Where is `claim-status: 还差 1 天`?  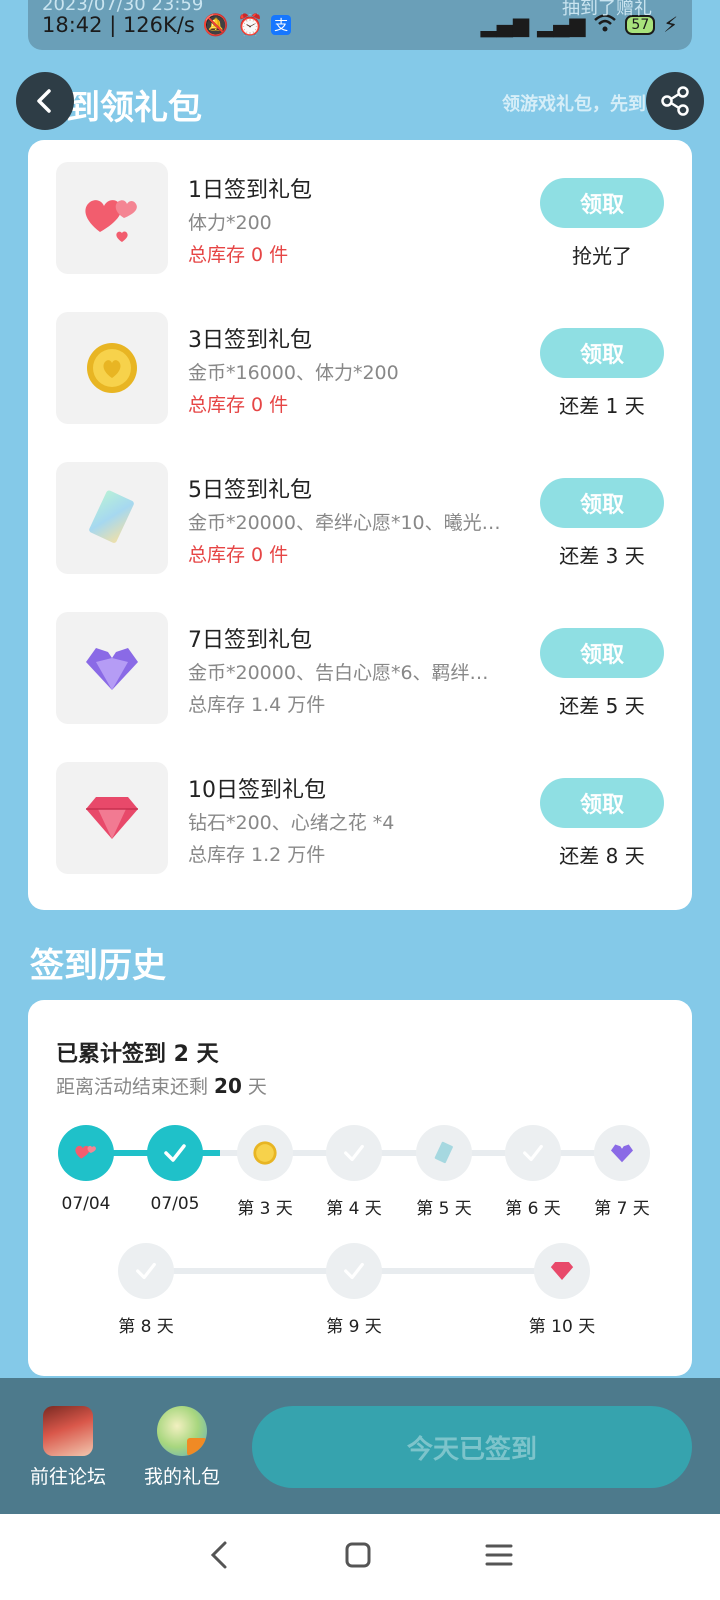
claim-status: 还差 1 天 is located at coordinates (602, 406).